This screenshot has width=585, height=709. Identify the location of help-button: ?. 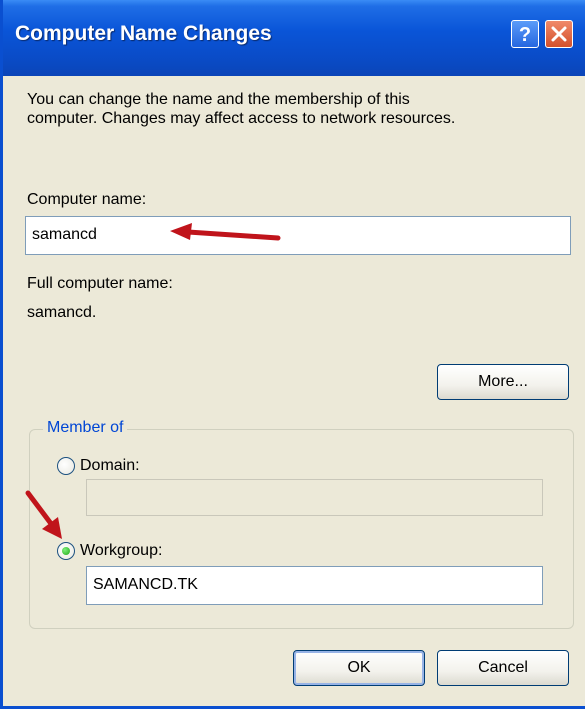
(525, 34).